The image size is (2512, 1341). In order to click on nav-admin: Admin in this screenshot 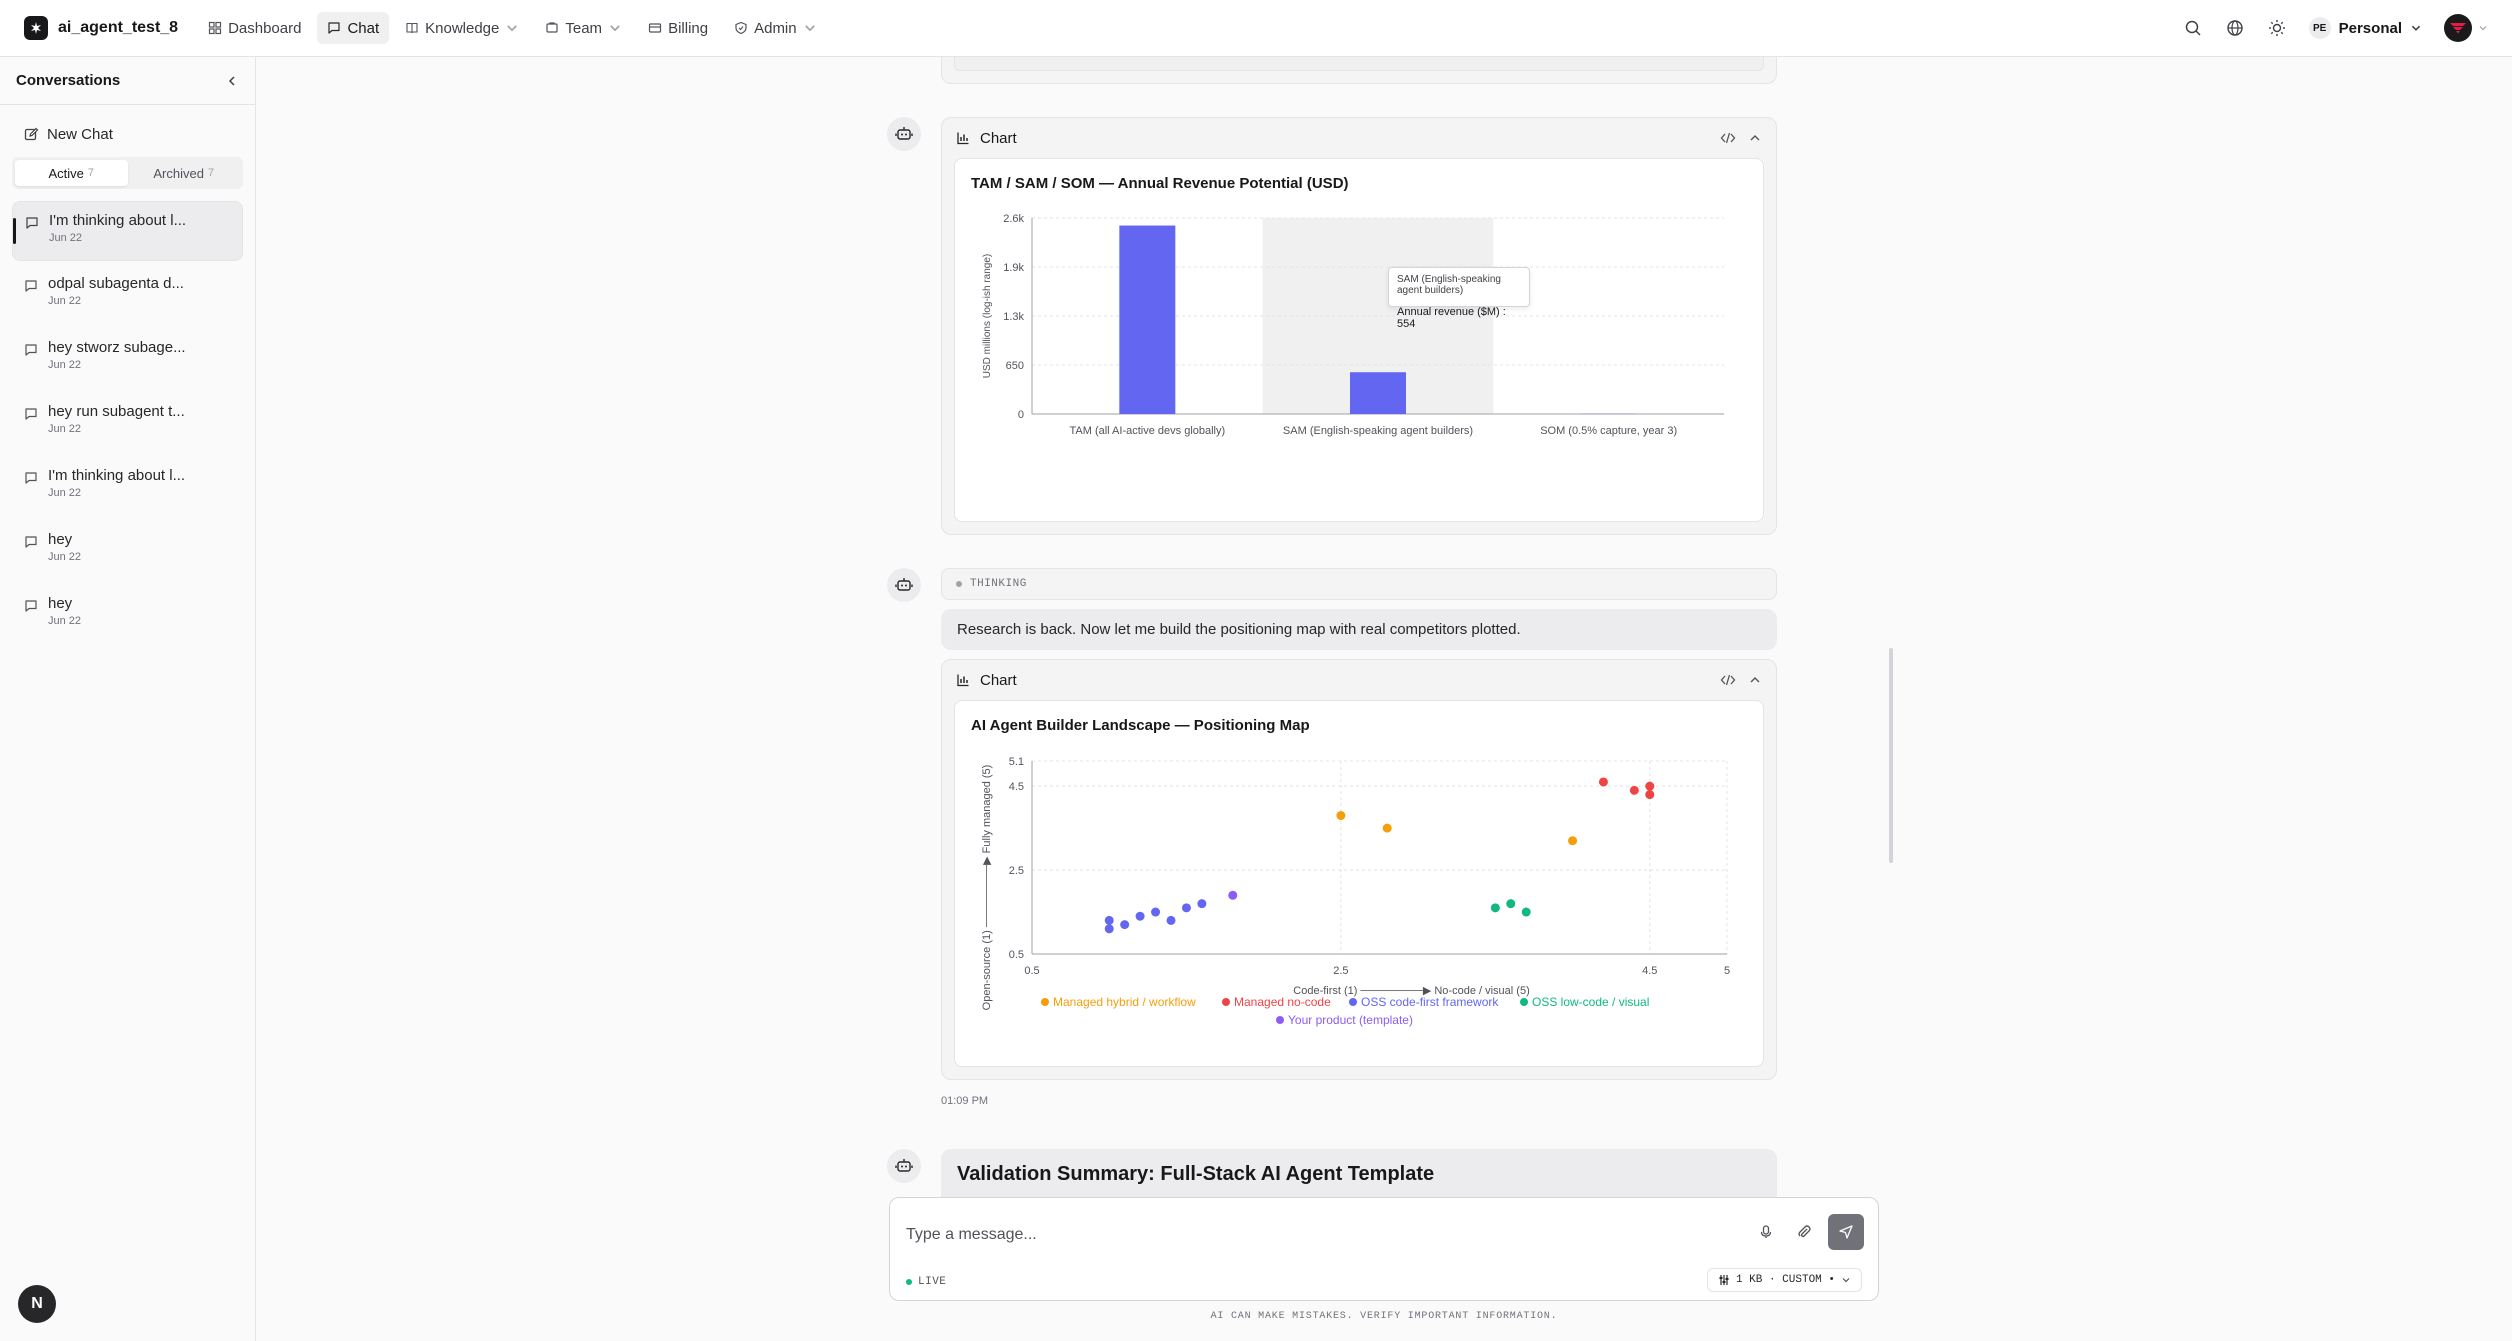, I will do `click(775, 28)`.